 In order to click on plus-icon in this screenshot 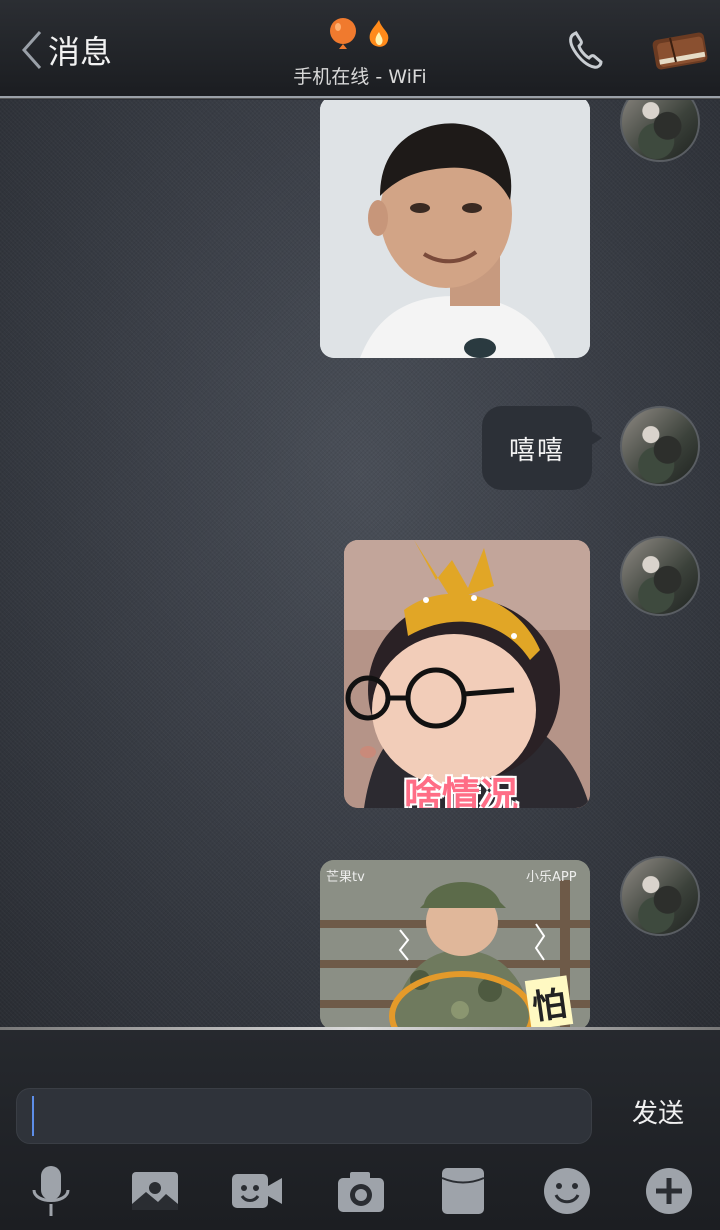, I will do `click(669, 1191)`.